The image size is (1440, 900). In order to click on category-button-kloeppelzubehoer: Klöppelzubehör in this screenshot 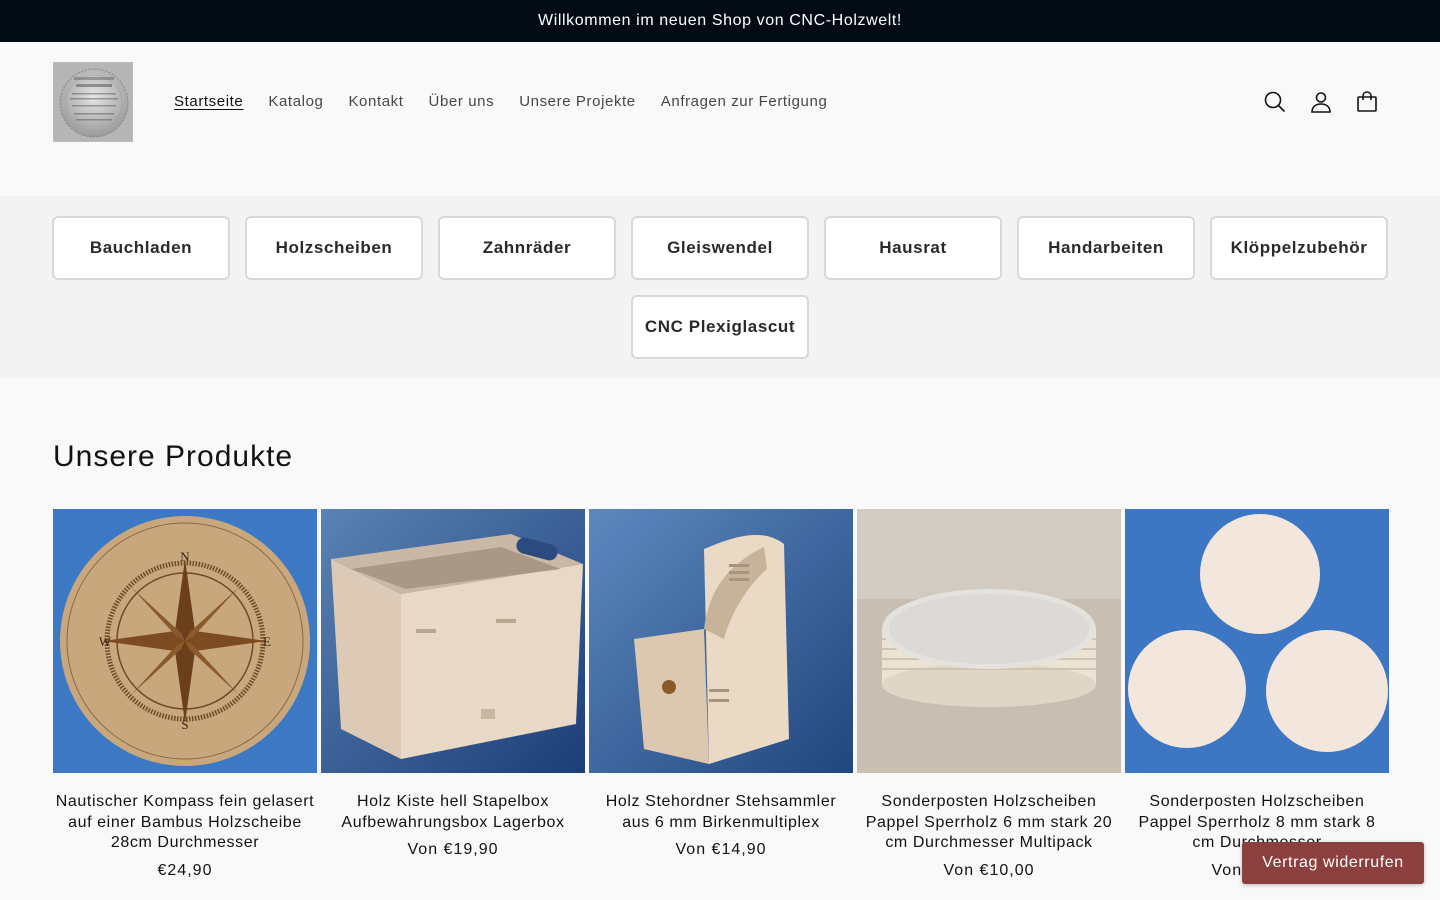, I will do `click(1299, 248)`.